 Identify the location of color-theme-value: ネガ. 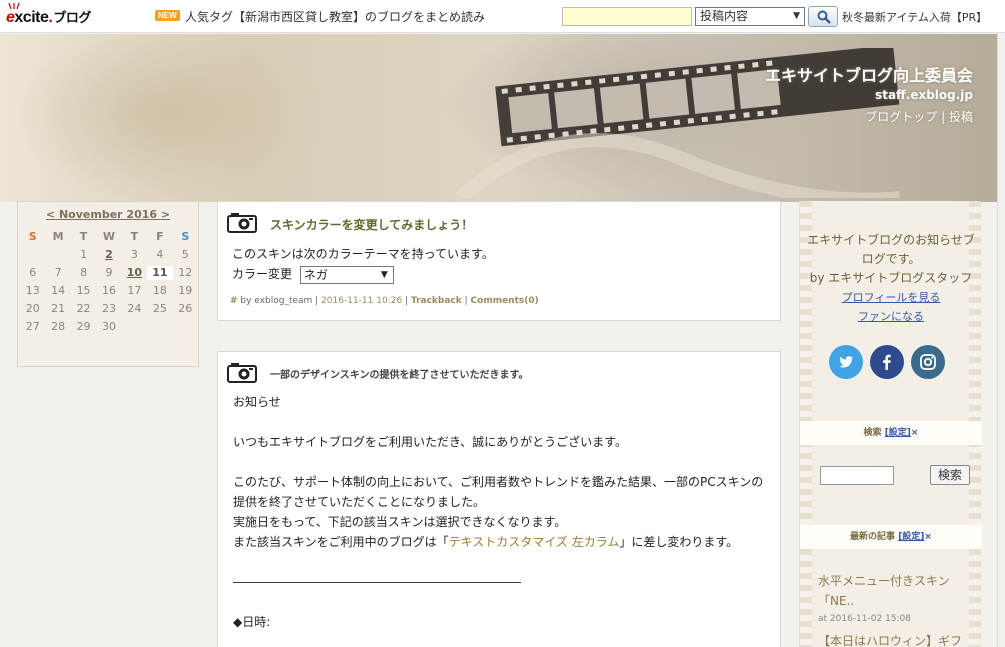
(315, 274).